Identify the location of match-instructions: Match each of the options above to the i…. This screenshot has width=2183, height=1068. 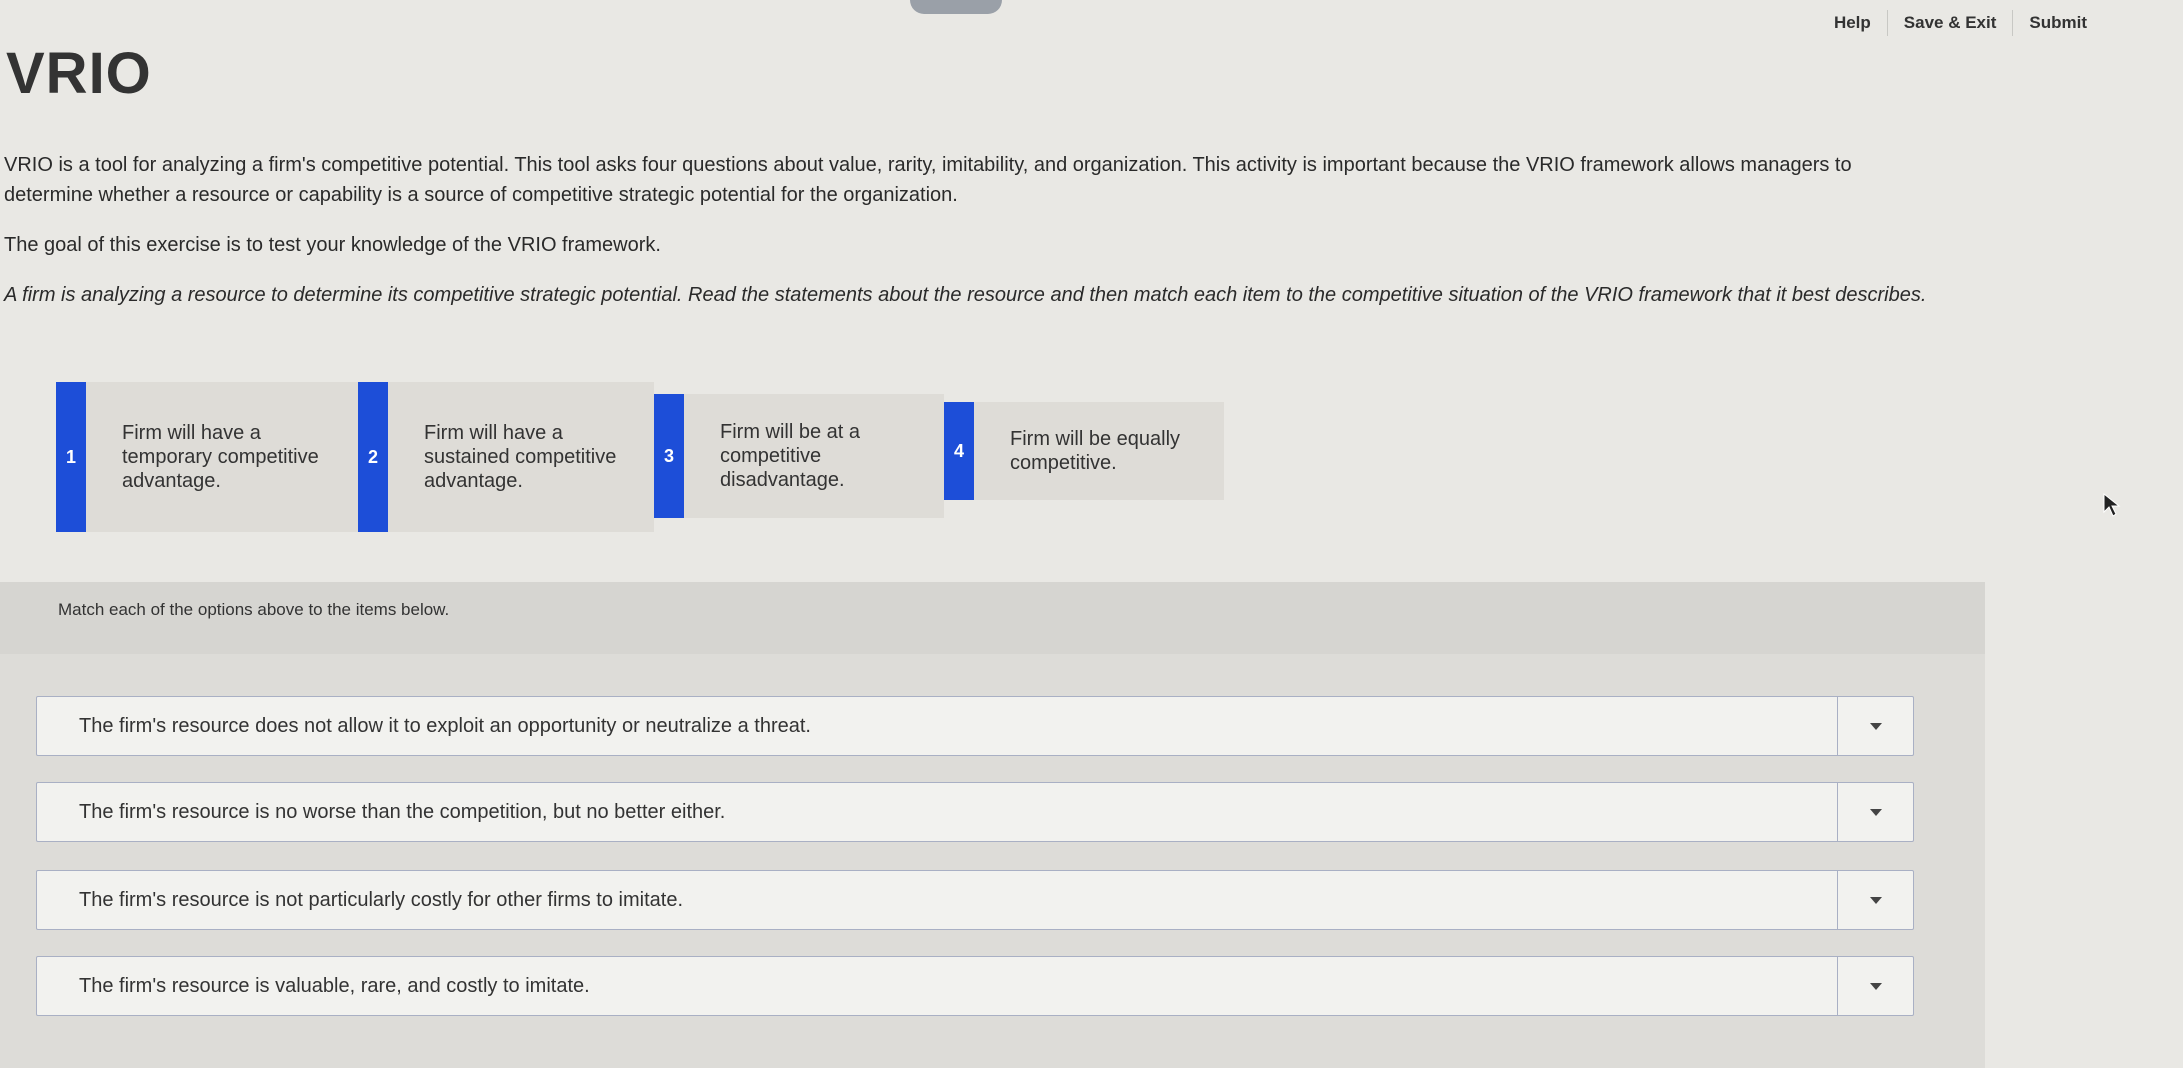
(254, 609).